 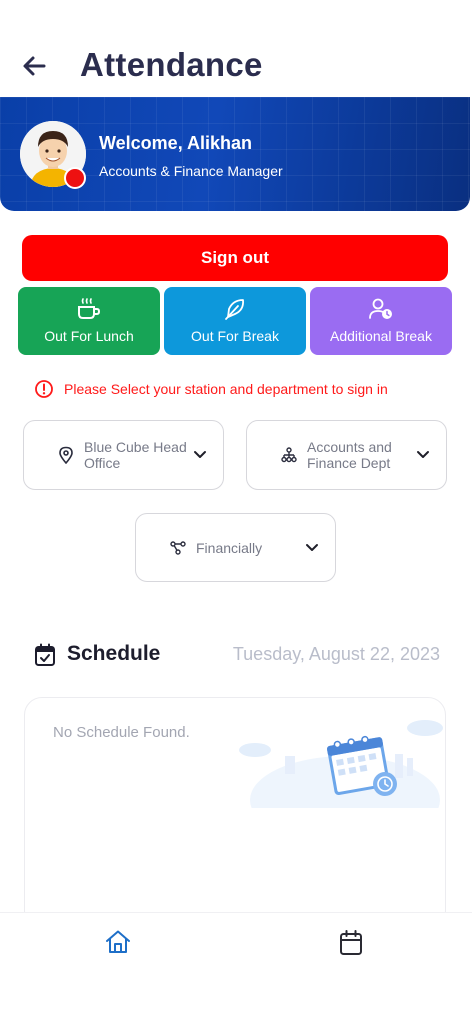 I want to click on out-for-lunch-button: Out For Lunch, so click(x=89, y=321).